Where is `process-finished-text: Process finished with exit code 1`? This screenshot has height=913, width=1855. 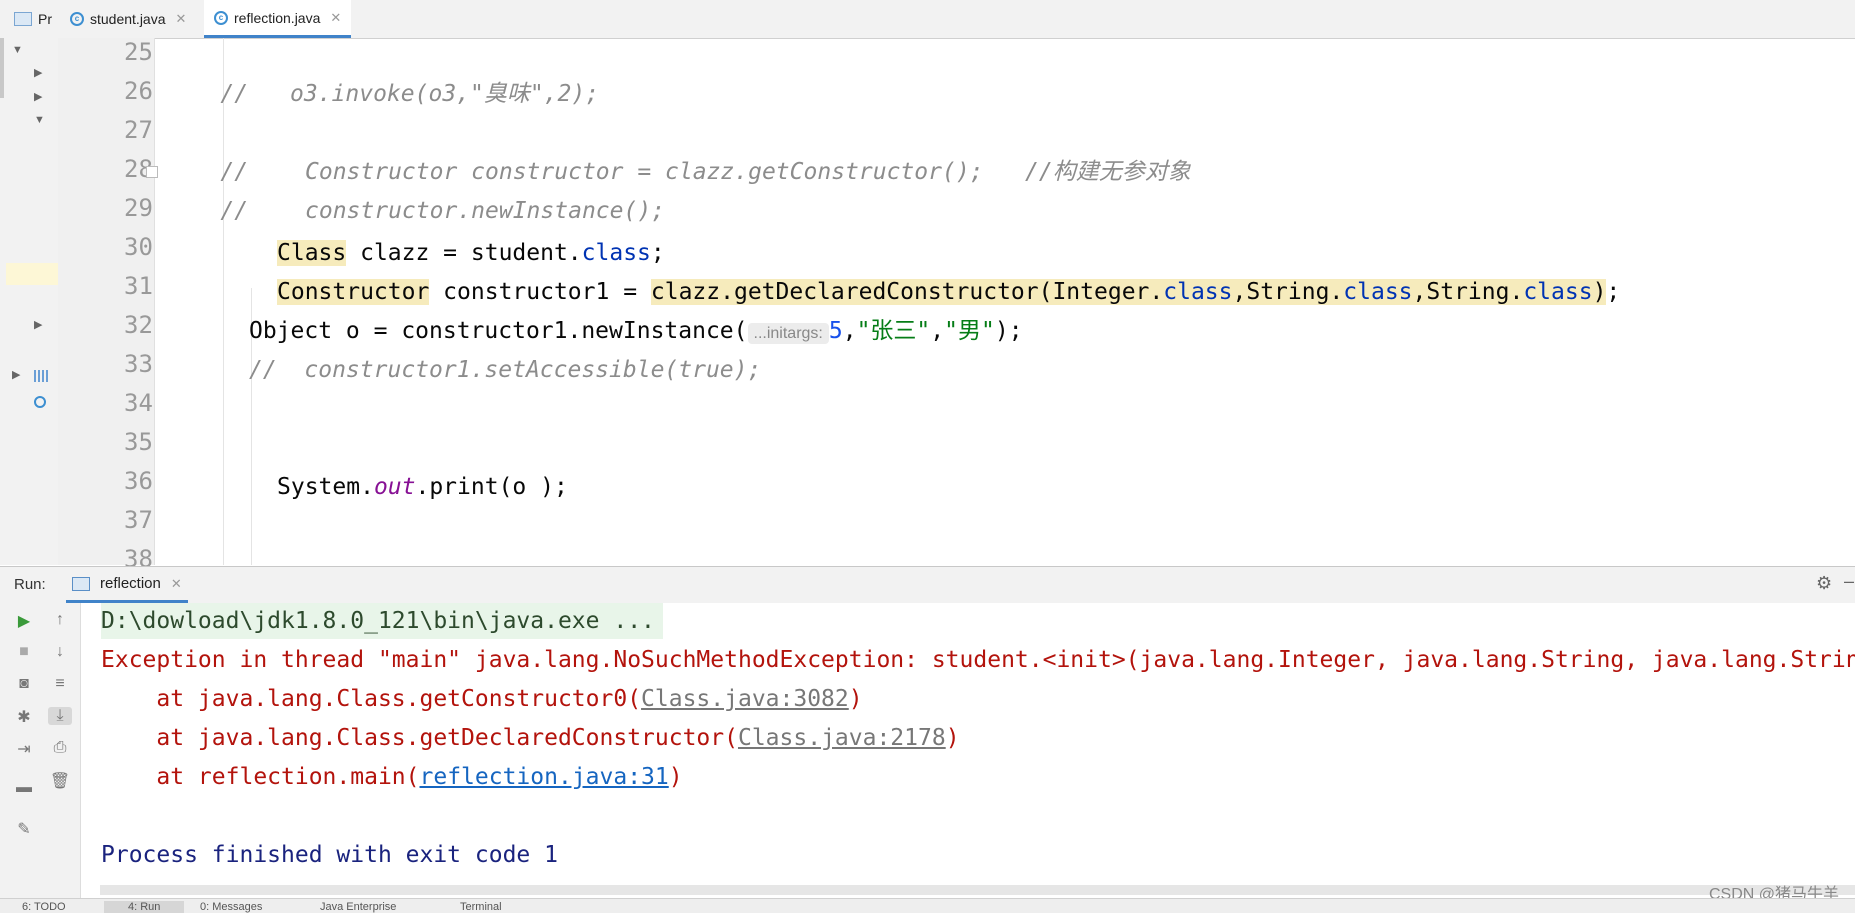 process-finished-text: Process finished with exit code 1 is located at coordinates (329, 855).